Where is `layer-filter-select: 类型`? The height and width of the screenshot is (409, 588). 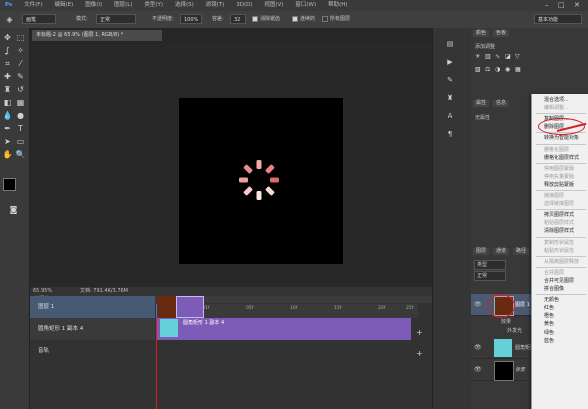 layer-filter-select: 类型 is located at coordinates (490, 265).